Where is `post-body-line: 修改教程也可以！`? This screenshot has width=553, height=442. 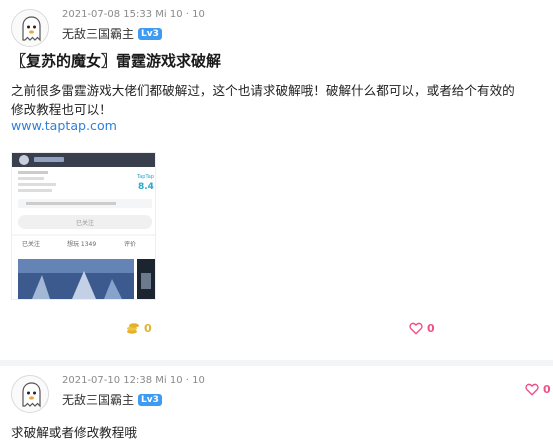 post-body-line: 修改教程也可以！ is located at coordinates (61, 109).